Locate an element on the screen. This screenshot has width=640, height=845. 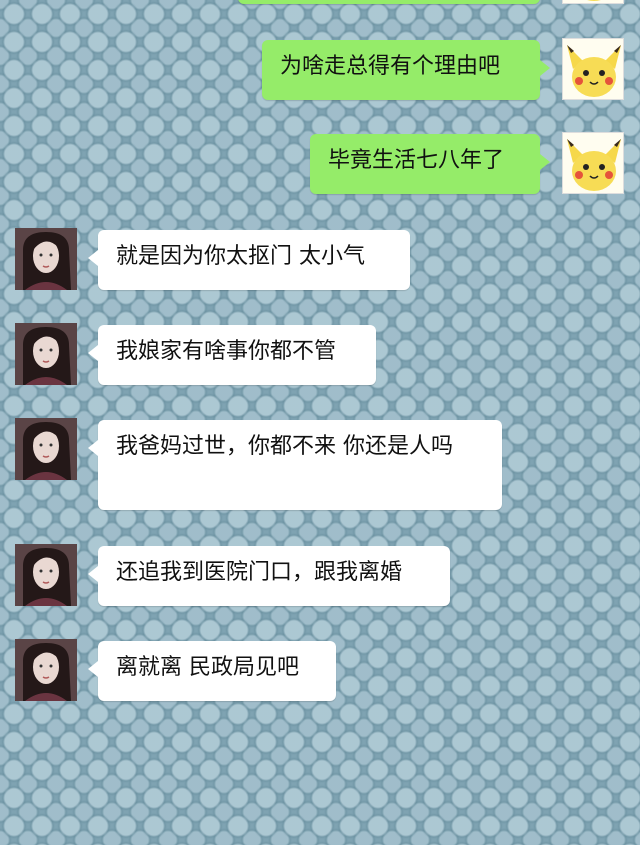
message-text: 为啥走总得有个理由吧 is located at coordinates (390, 66).